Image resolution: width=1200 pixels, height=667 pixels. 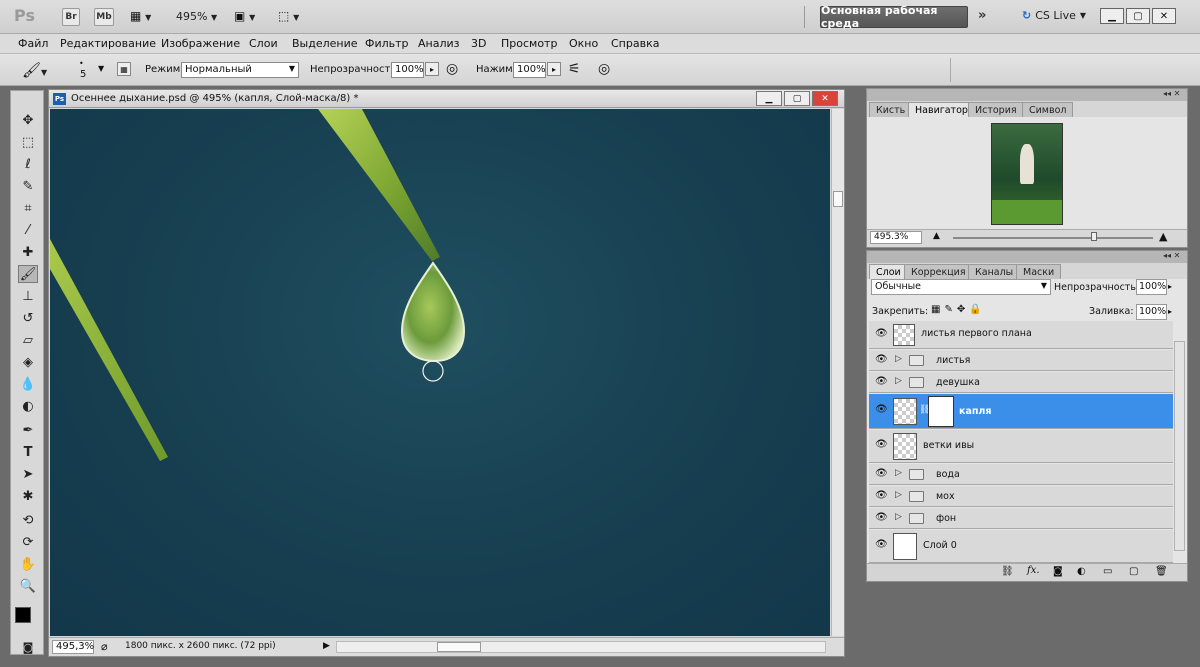 What do you see at coordinates (1170, 286) in the screenshot?
I see `layer-opacity-arrow-icon: ▸` at bounding box center [1170, 286].